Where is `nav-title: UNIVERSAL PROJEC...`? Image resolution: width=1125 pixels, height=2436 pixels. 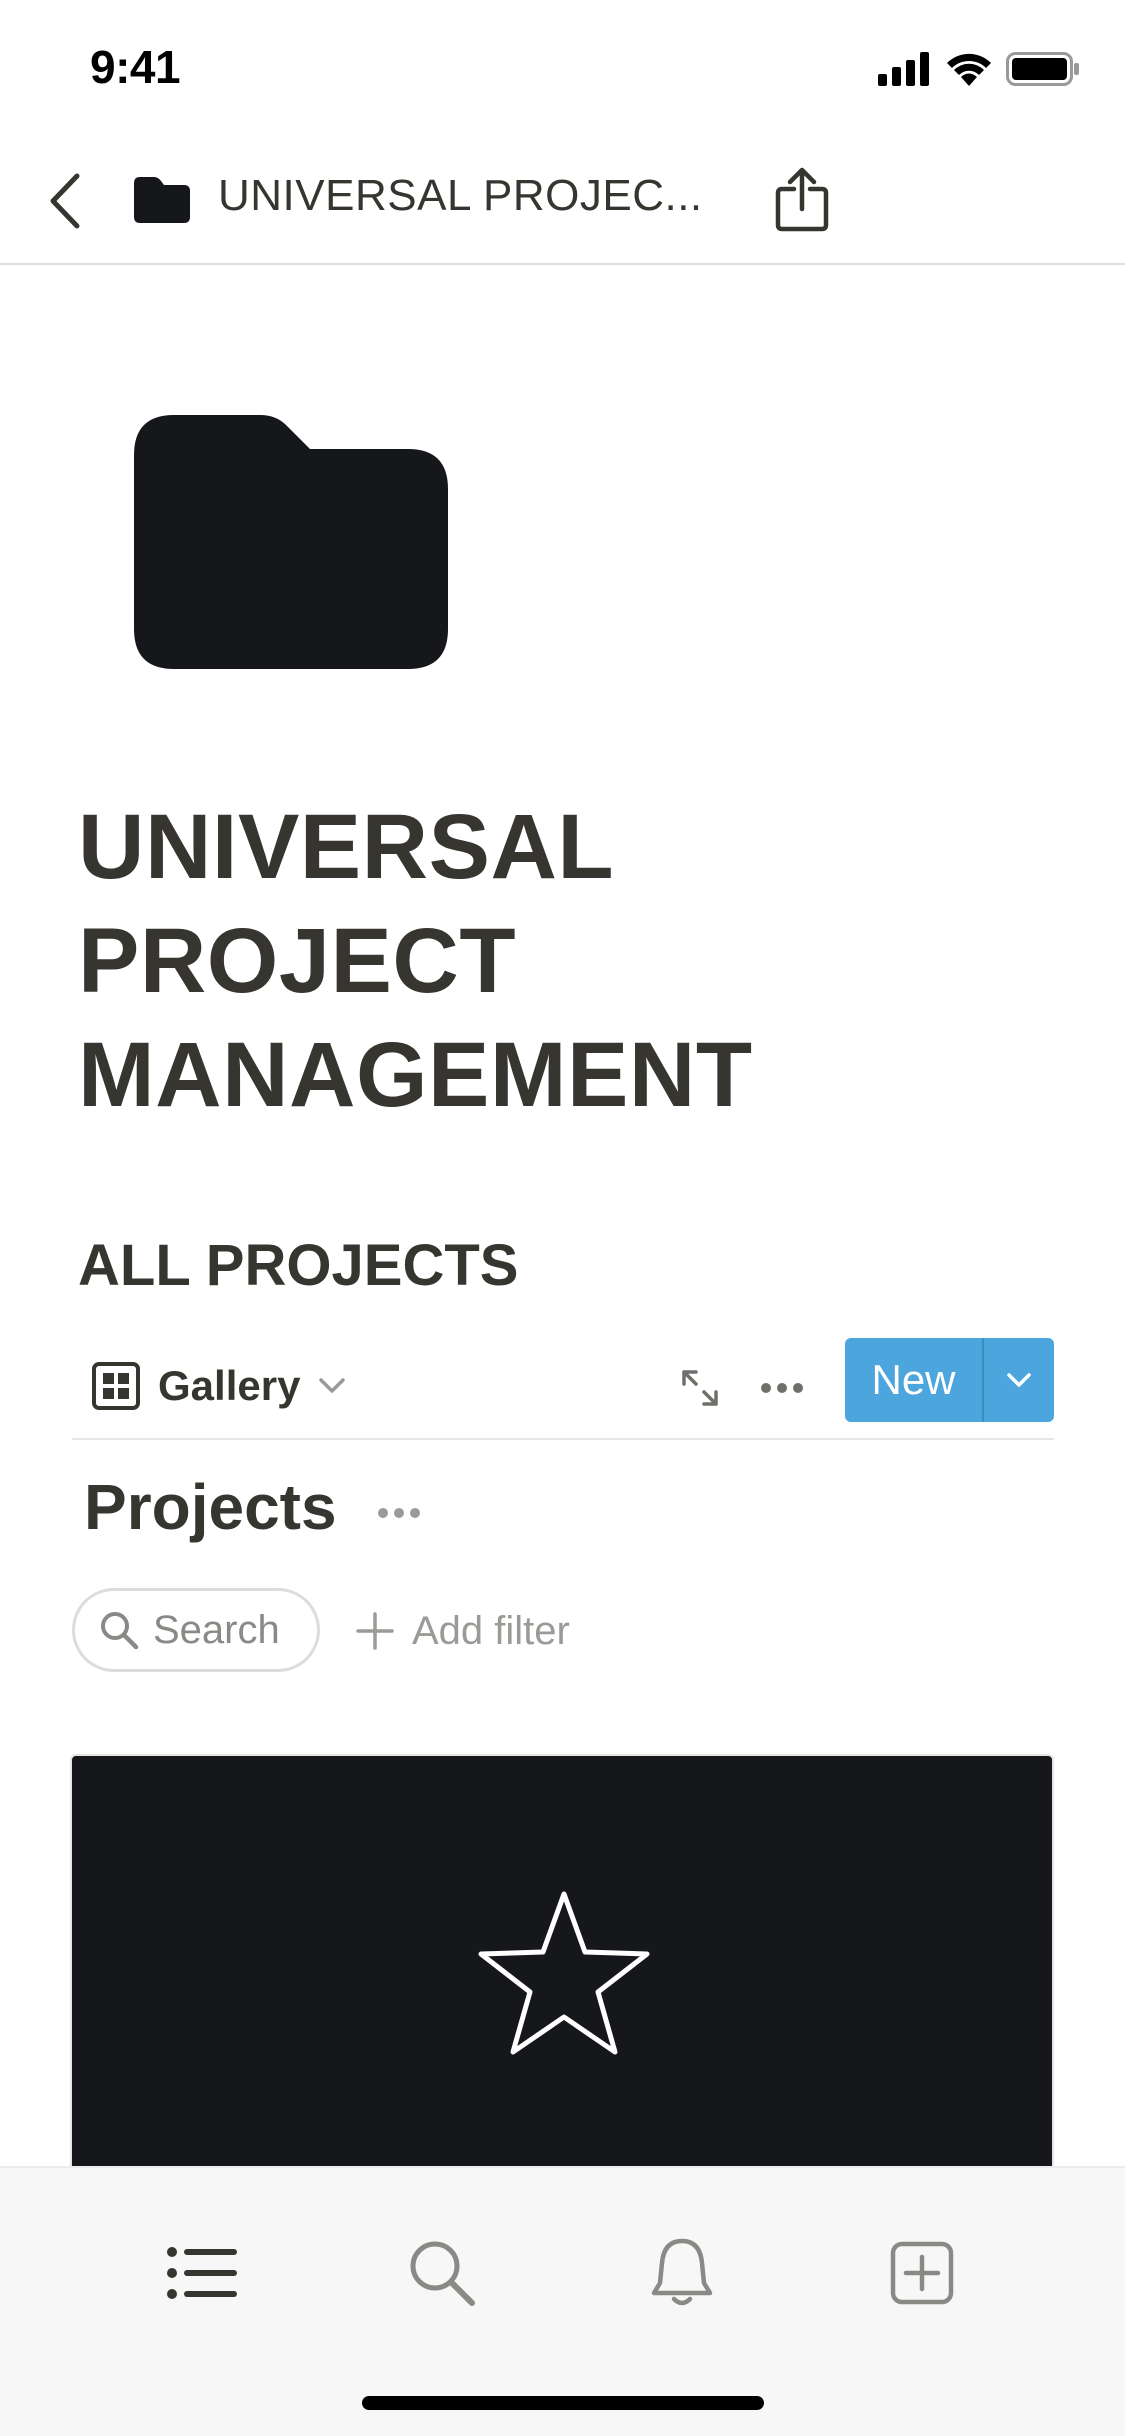 nav-title: UNIVERSAL PROJEC... is located at coordinates (460, 196).